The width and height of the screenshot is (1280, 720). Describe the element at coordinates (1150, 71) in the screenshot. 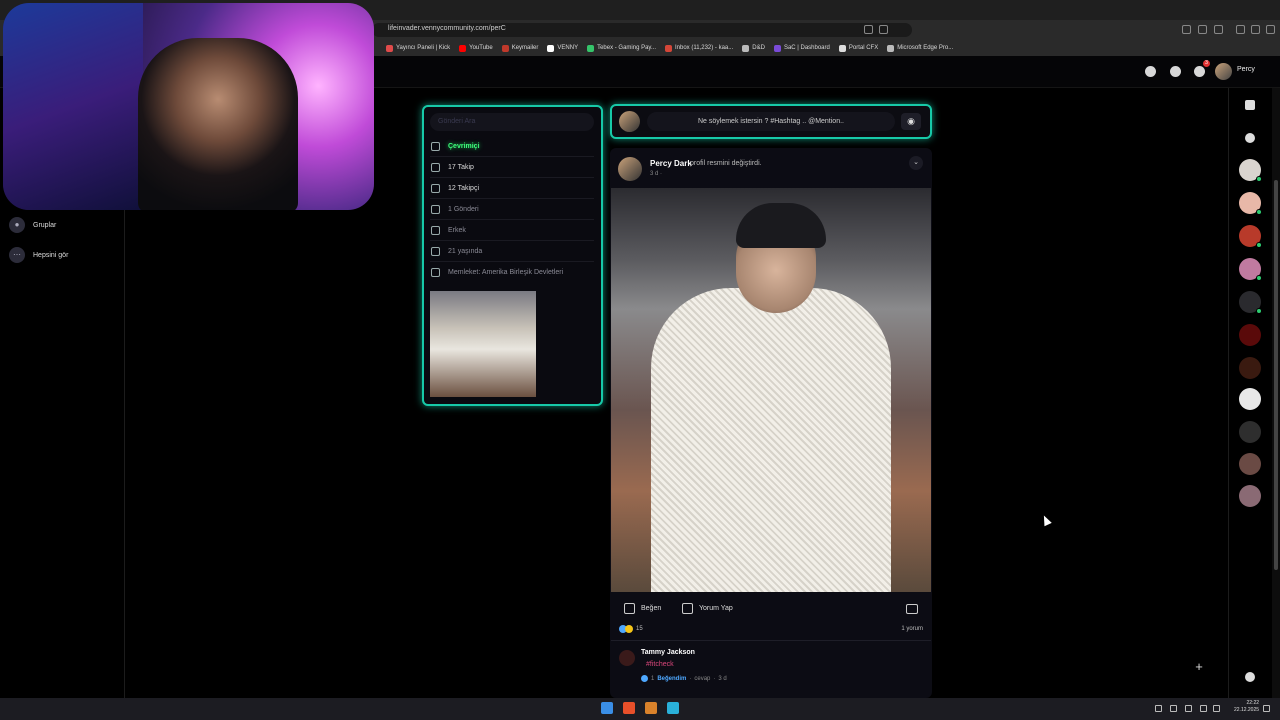

I see `friends-icon` at that location.